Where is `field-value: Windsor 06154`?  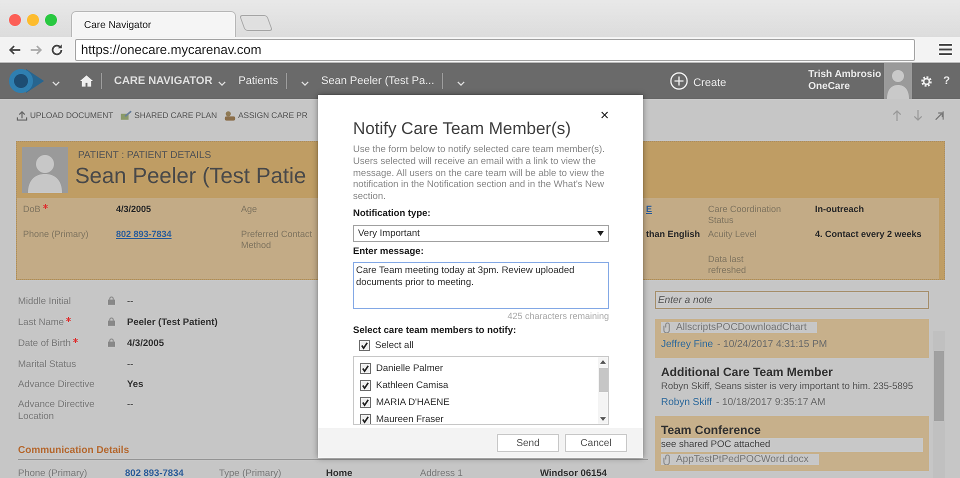 field-value: Windsor 06154 is located at coordinates (574, 473).